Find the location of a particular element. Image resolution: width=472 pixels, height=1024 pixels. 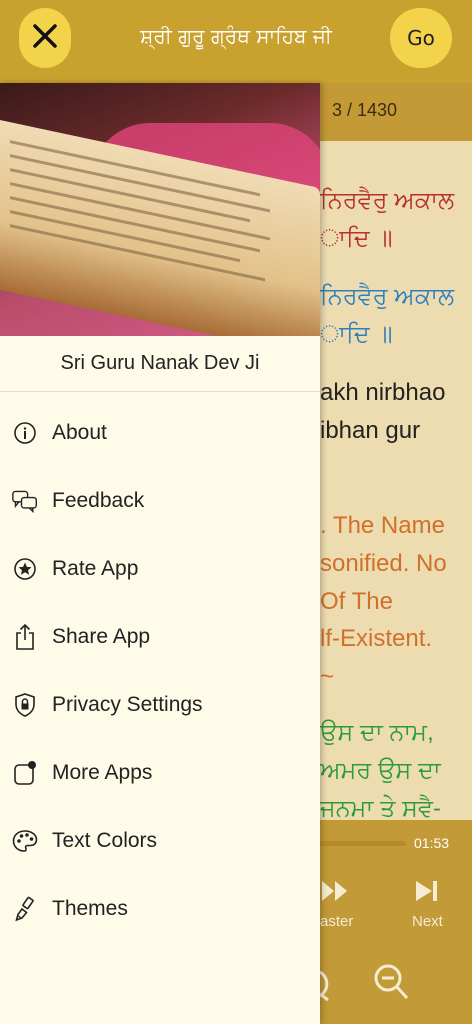

paintbrush-icon is located at coordinates (25, 909).